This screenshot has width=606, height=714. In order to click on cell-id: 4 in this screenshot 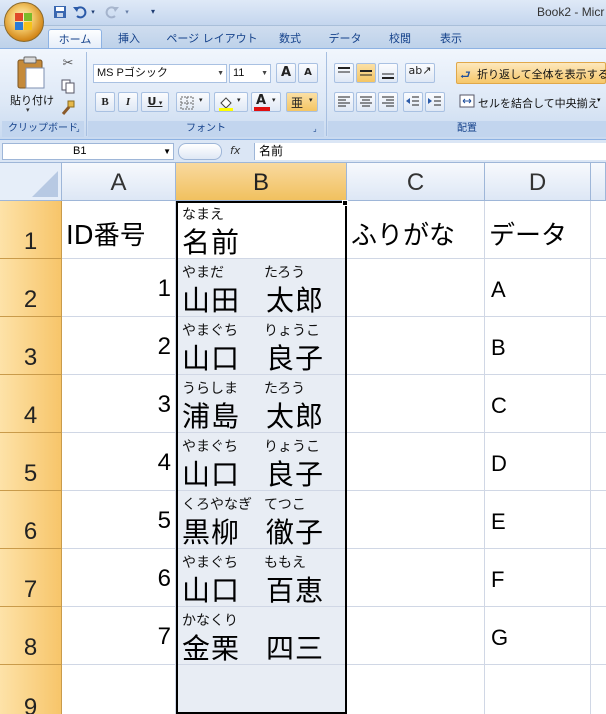, I will do `click(119, 462)`.